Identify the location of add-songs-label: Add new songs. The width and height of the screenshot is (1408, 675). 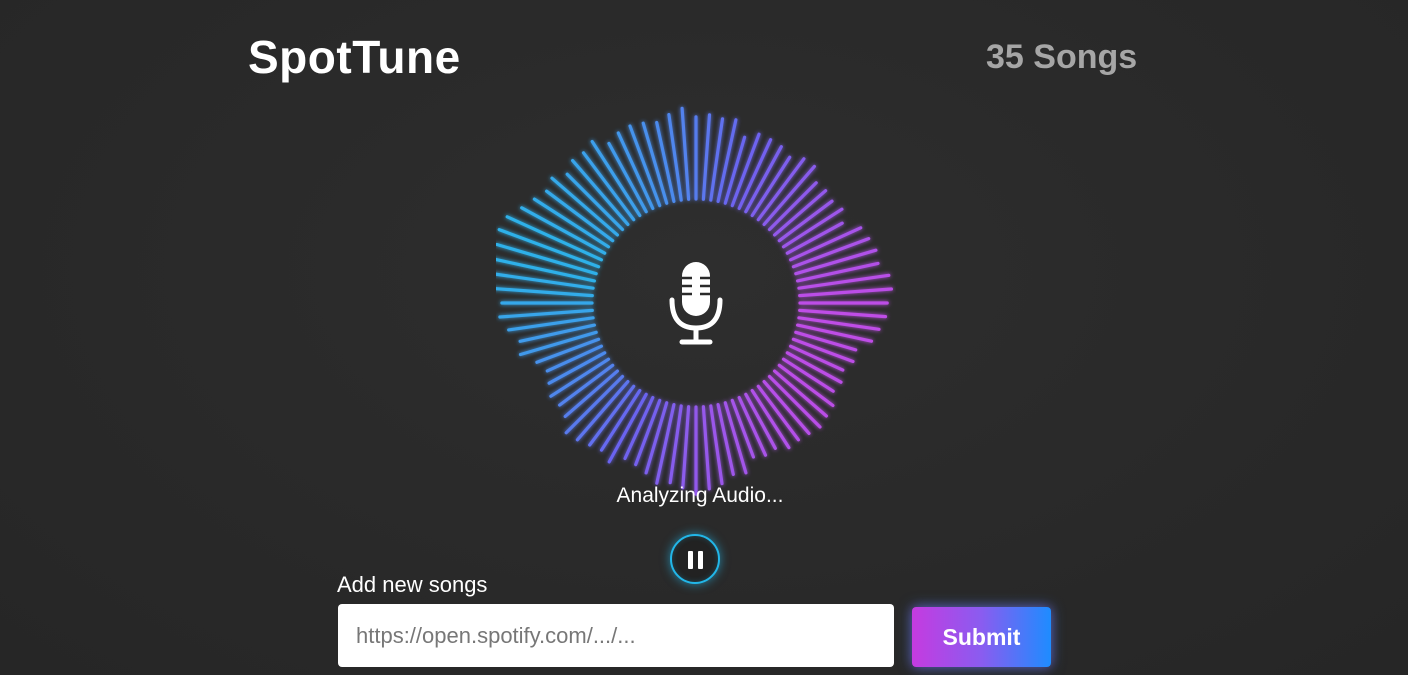
(412, 584).